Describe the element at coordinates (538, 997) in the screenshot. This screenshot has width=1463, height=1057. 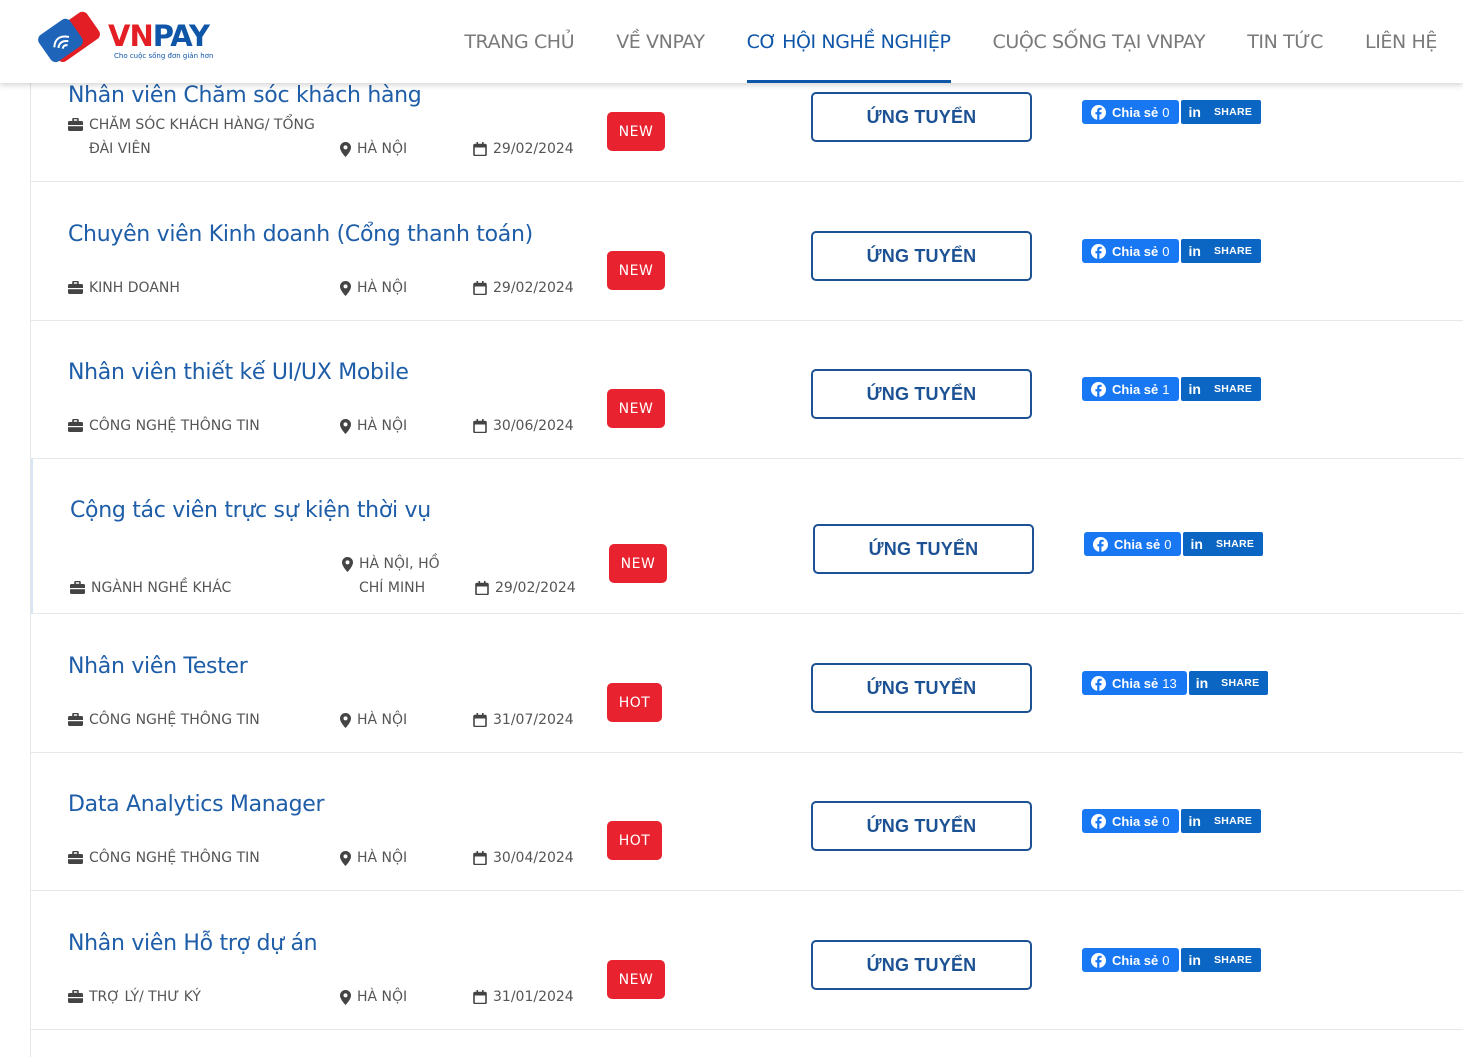
I see `job-deadline: 31/01/2024` at that location.